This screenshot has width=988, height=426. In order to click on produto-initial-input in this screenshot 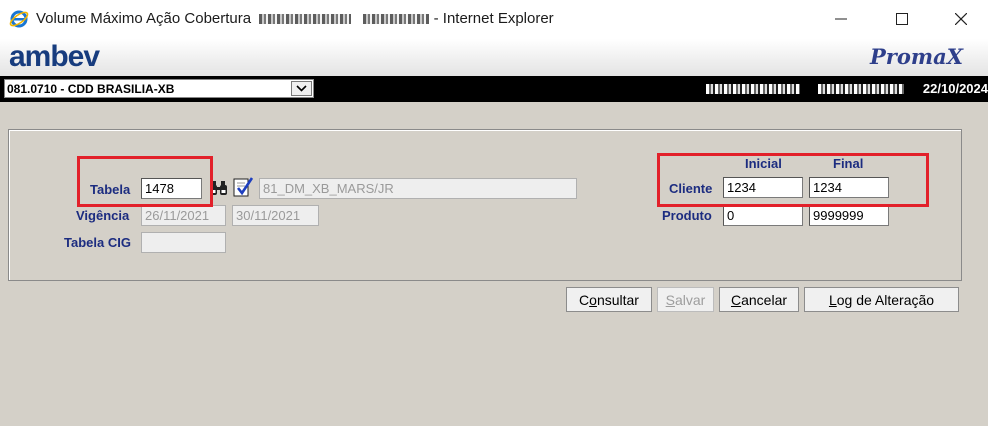, I will do `click(763, 215)`.